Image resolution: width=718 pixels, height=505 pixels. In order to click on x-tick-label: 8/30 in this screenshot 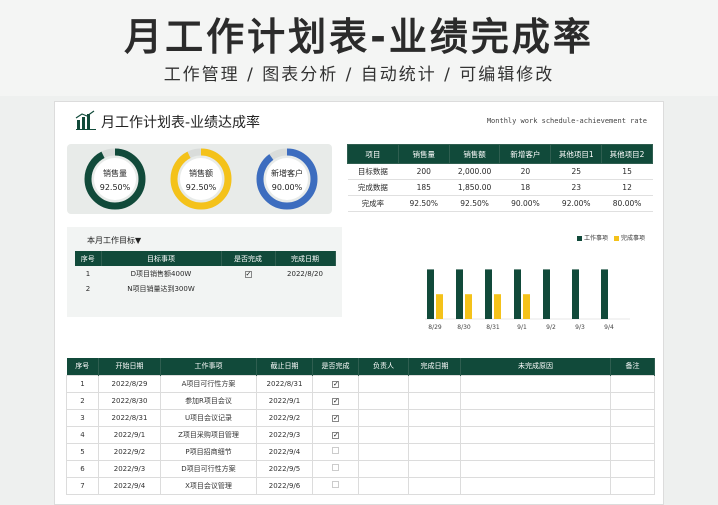, I will do `click(464, 327)`.